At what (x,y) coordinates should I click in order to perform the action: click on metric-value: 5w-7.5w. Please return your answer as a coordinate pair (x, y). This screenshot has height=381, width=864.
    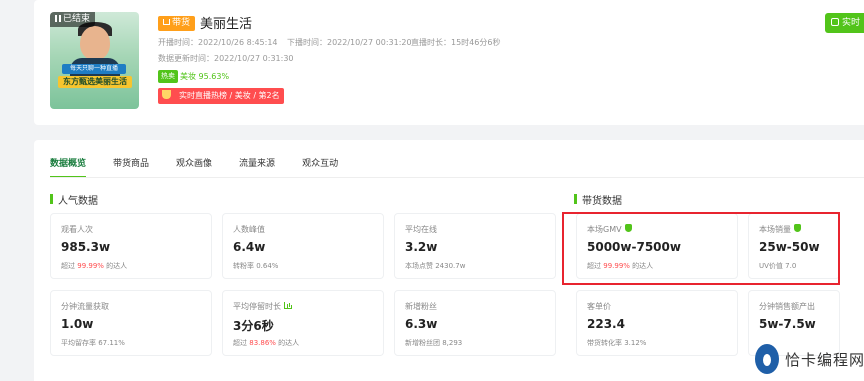
    Looking at the image, I should click on (787, 324).